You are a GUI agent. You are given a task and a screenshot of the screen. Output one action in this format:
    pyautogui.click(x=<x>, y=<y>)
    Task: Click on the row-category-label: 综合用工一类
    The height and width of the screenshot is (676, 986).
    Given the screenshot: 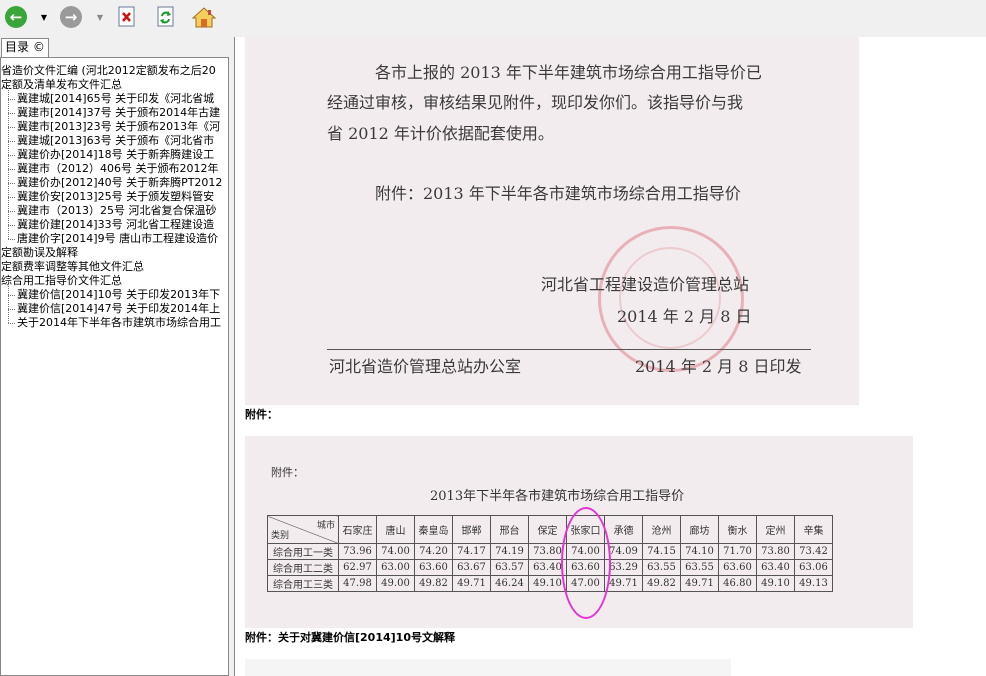 What is the action you would take?
    pyautogui.click(x=303, y=551)
    